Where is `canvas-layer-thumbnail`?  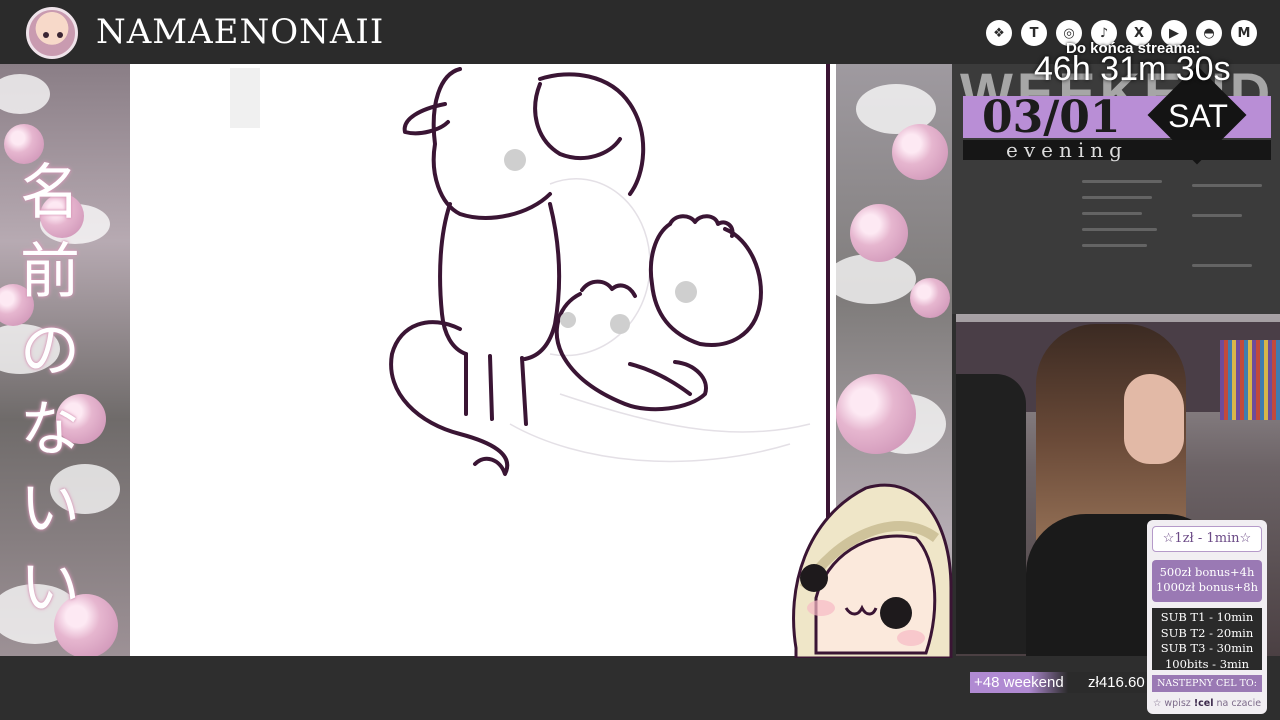 canvas-layer-thumbnail is located at coordinates (245, 98).